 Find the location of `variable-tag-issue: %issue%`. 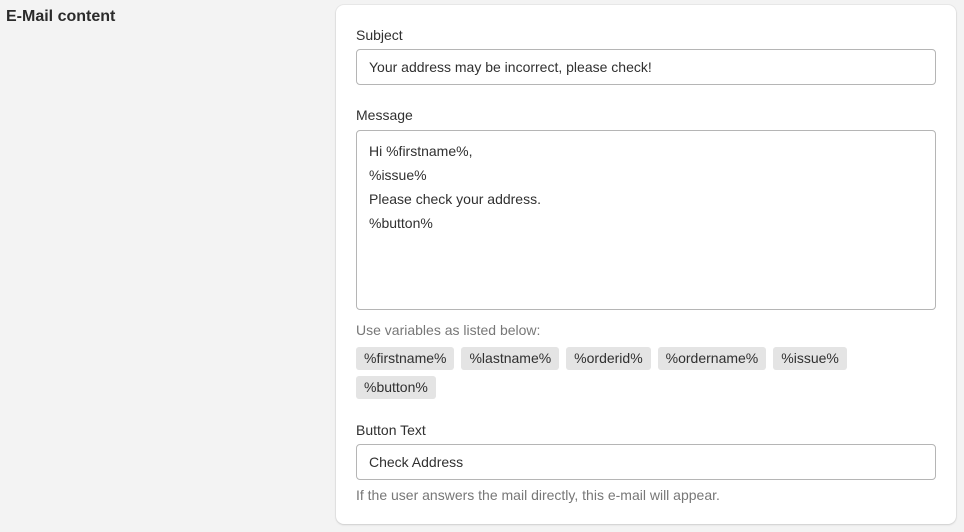

variable-tag-issue: %issue% is located at coordinates (810, 358).